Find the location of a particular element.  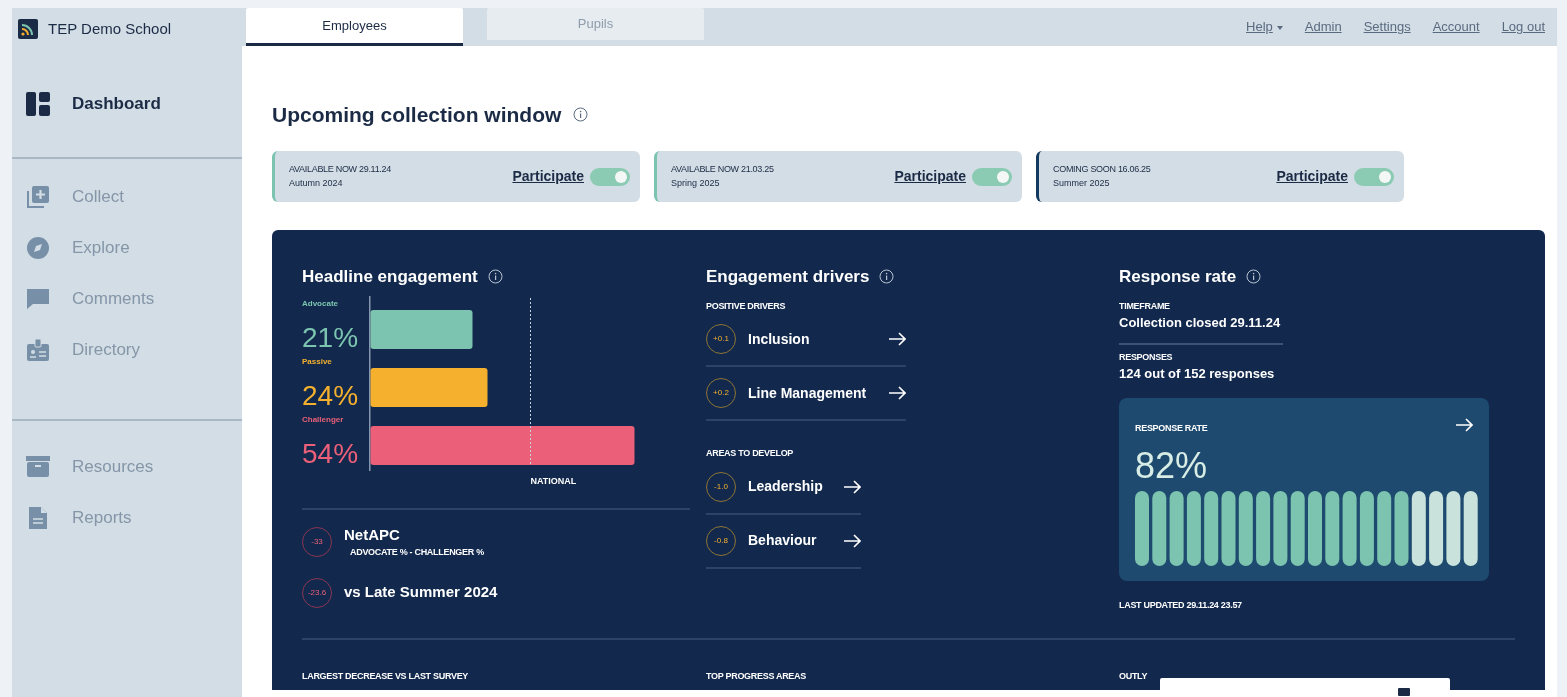

speech-bubble-icon is located at coordinates (38, 298).